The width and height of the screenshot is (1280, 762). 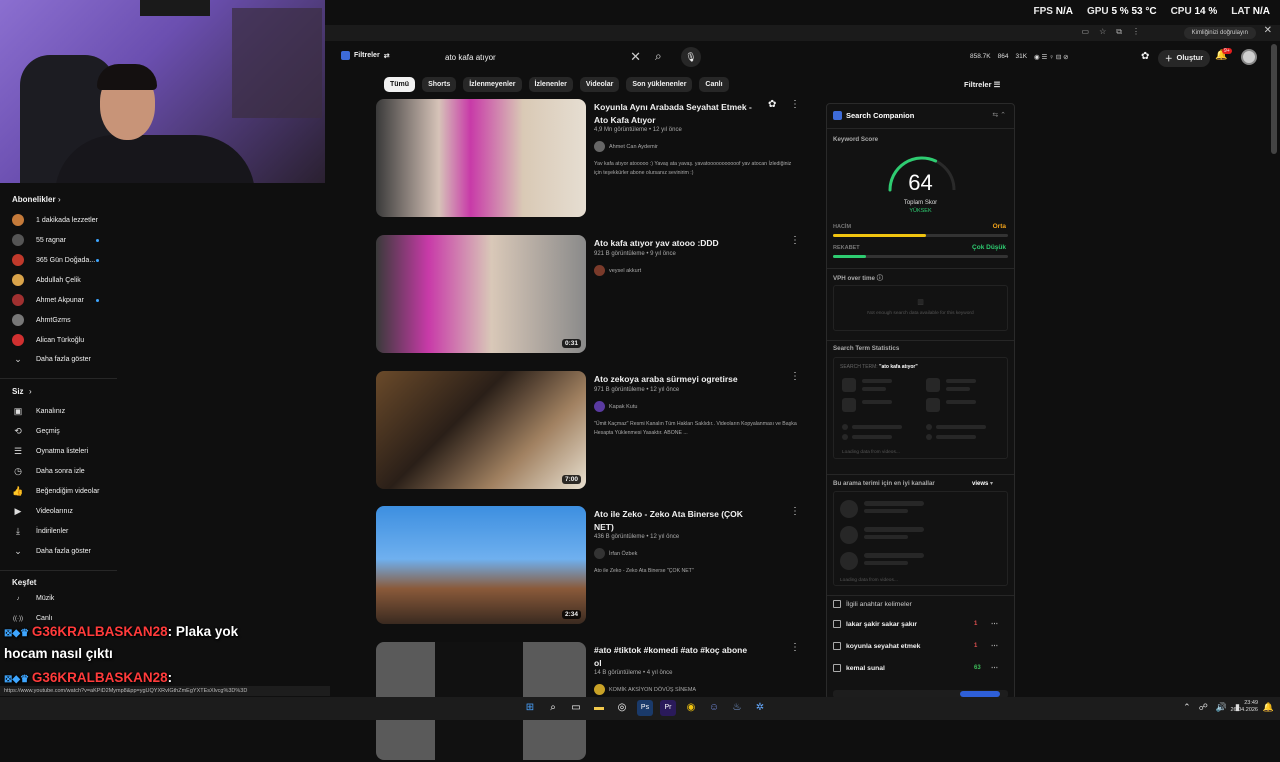 What do you see at coordinates (1119, 32) in the screenshot?
I see `extensions-icon: ⧉` at bounding box center [1119, 32].